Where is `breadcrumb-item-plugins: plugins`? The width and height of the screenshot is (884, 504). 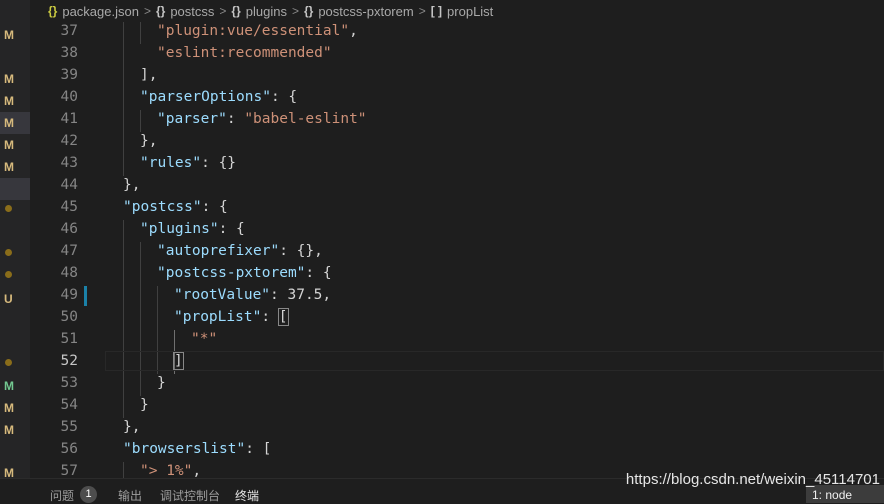
breadcrumb-item-plugins: plugins is located at coordinates (266, 11).